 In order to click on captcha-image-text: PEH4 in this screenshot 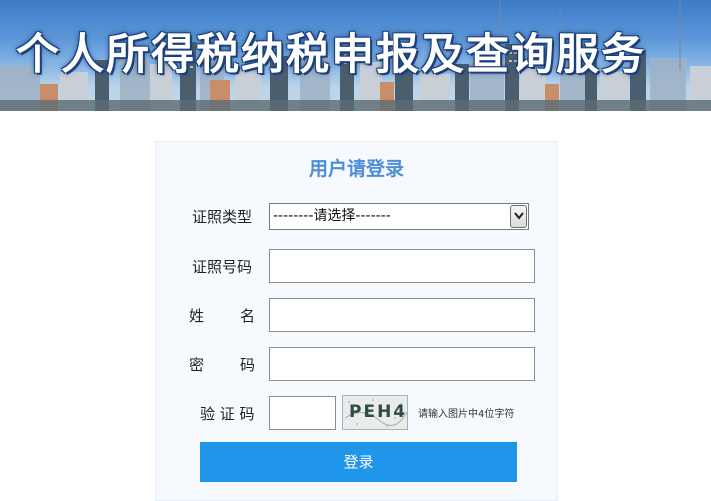, I will do `click(378, 412)`.